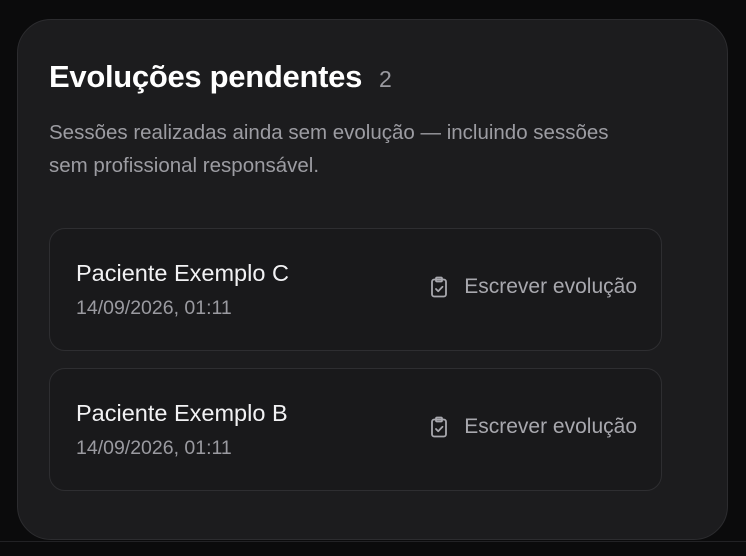 This screenshot has width=746, height=556. I want to click on patient-name: Paciente Exemplo C, so click(182, 273).